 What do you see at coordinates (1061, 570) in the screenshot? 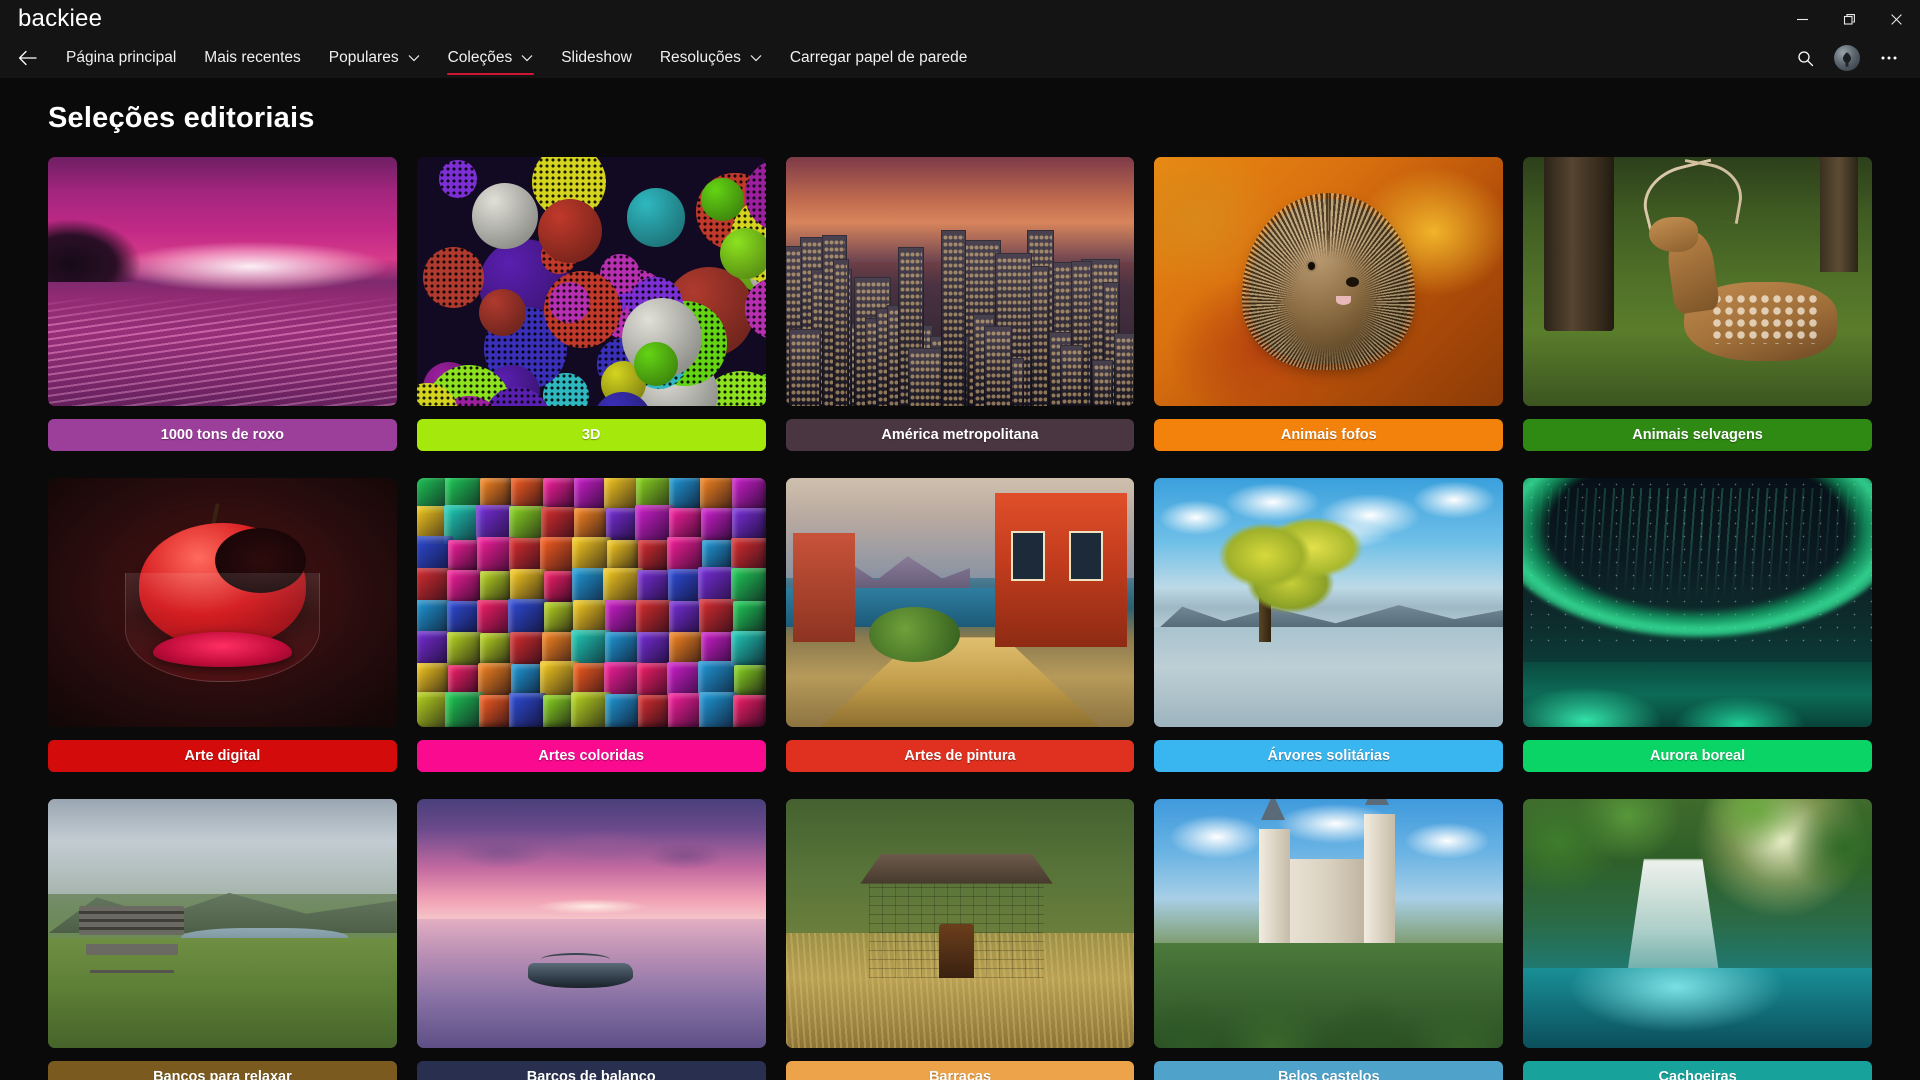
I see `painting-house-right` at bounding box center [1061, 570].